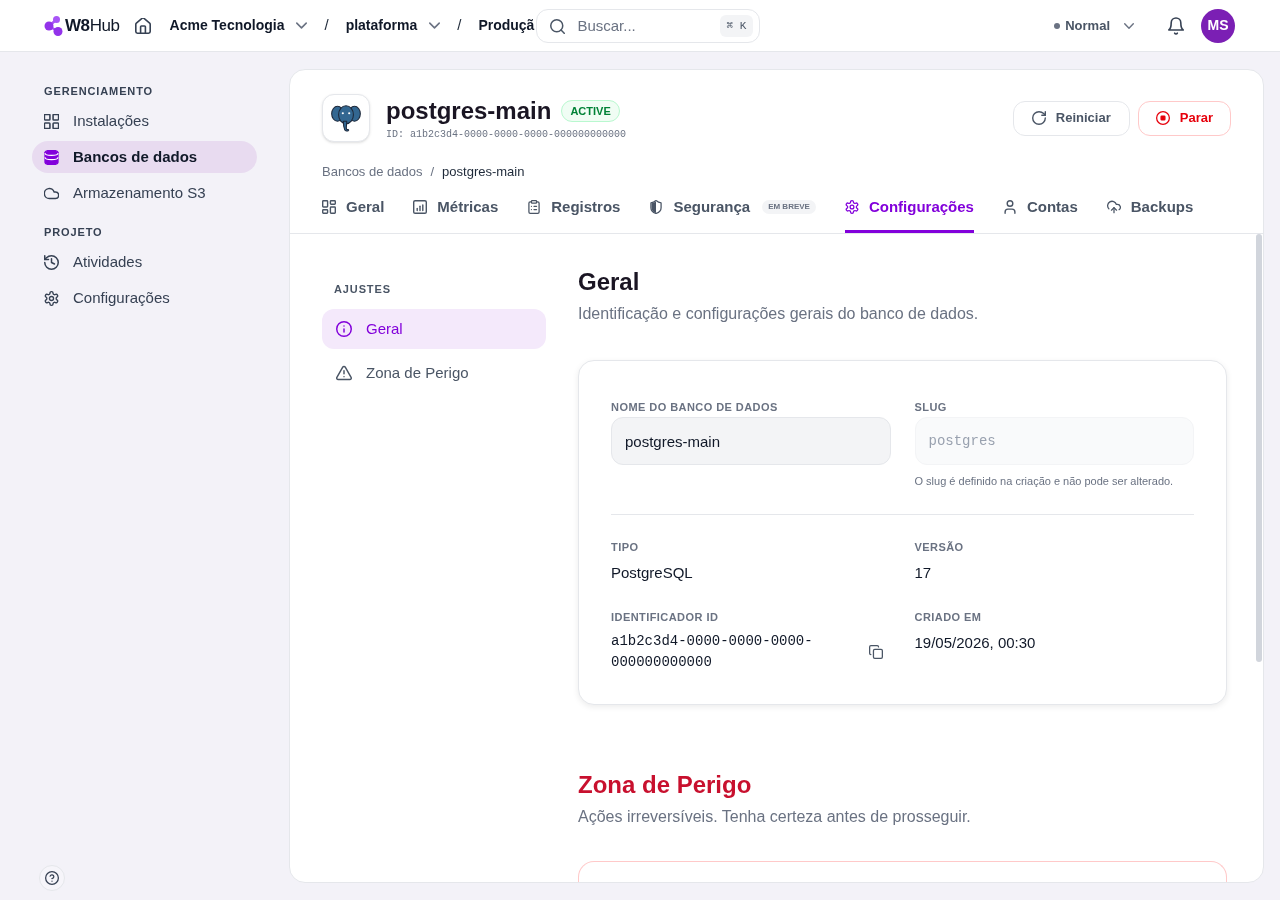  Describe the element at coordinates (665, 617) in the screenshot. I see `detail-label: IDENTIFICADOR ID` at that location.